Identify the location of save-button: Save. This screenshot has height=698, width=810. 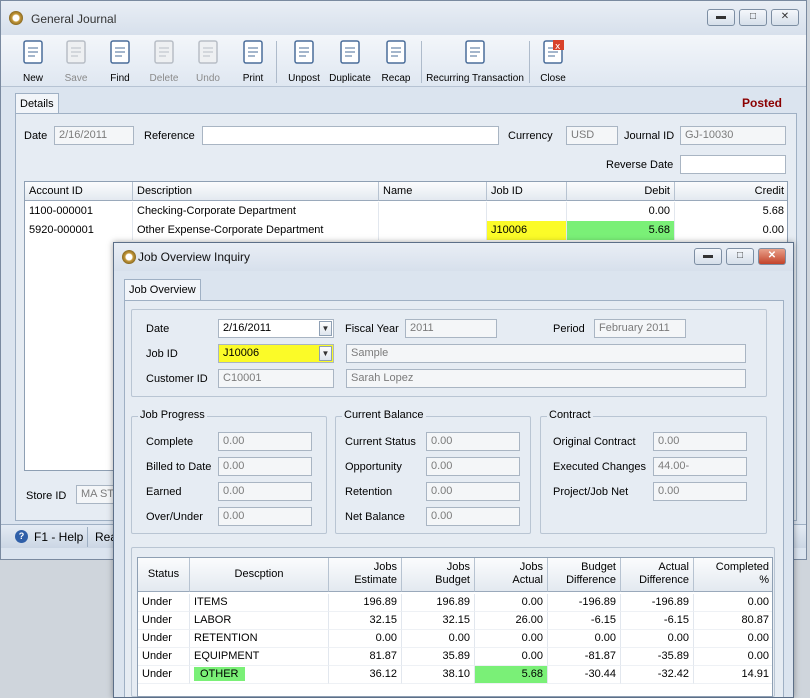
(76, 61).